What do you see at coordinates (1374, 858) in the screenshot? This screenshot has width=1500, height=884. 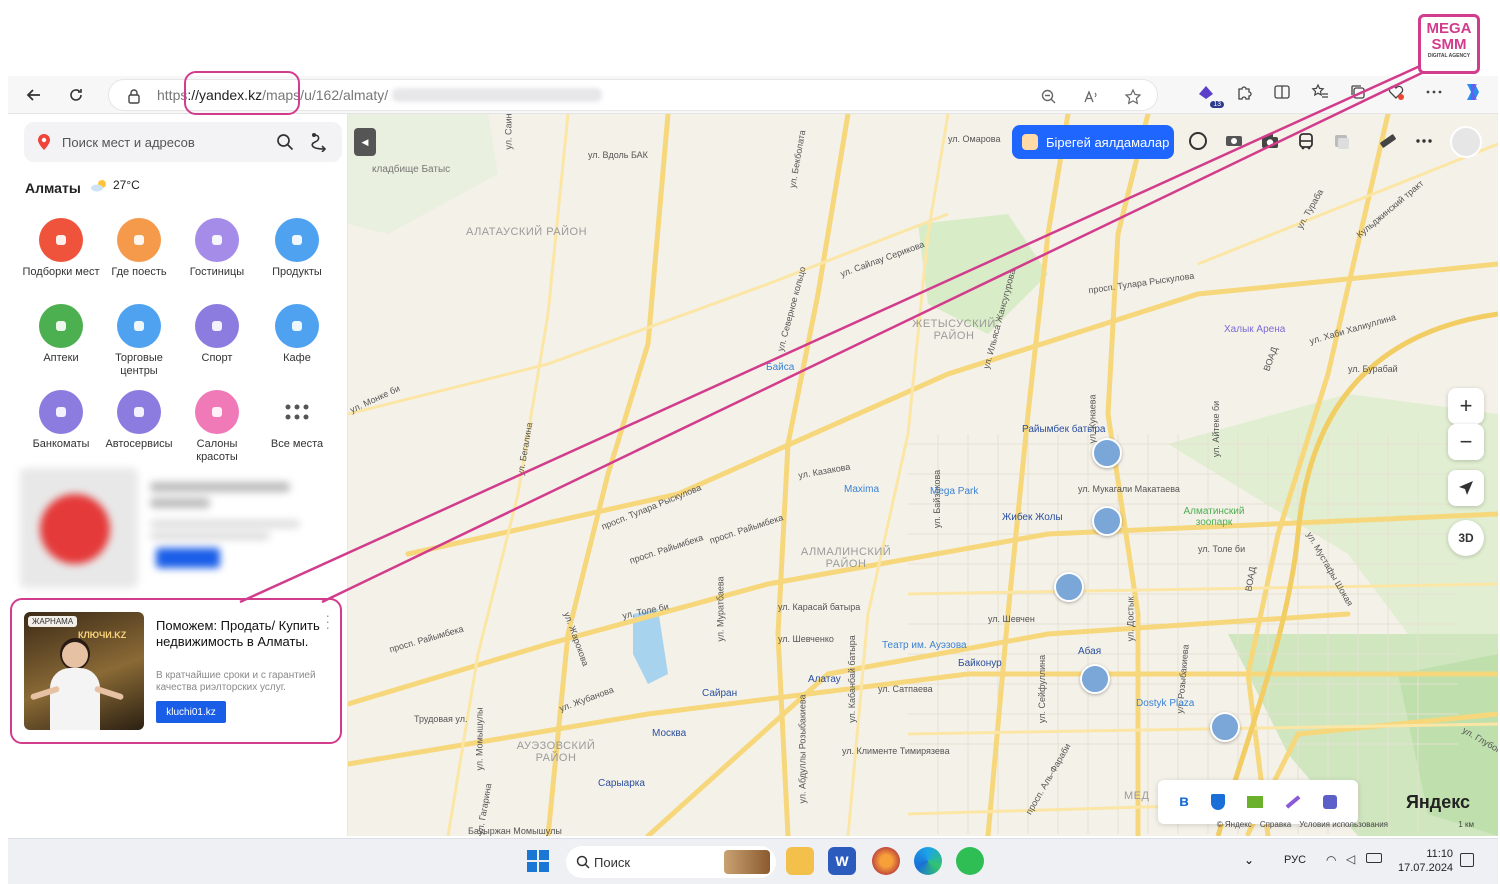 I see `battery-icon` at bounding box center [1374, 858].